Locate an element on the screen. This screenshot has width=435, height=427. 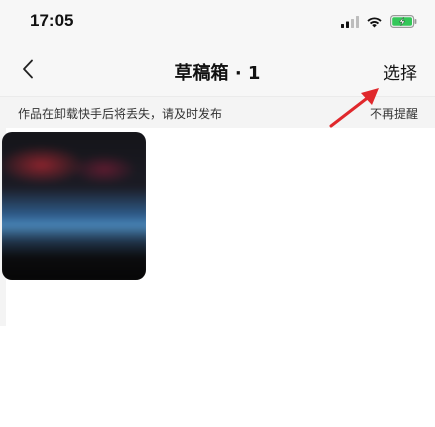
blurred-video-thumbnail is located at coordinates (74, 206).